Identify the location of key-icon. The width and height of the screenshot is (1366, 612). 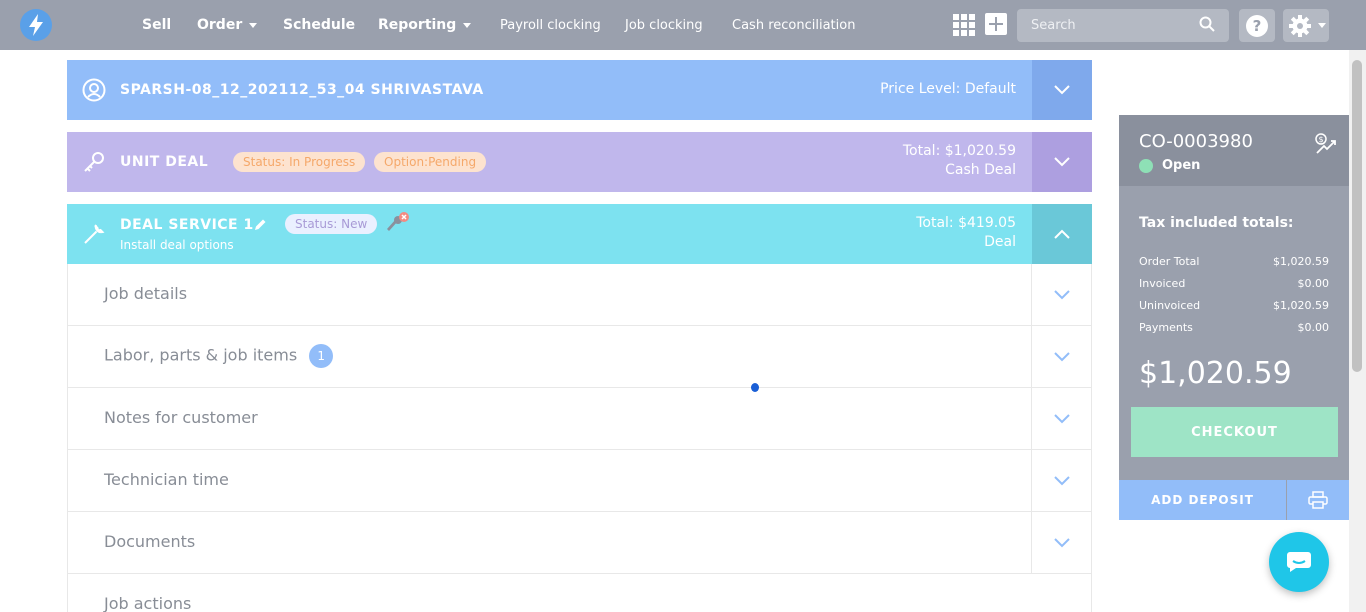
(94, 162).